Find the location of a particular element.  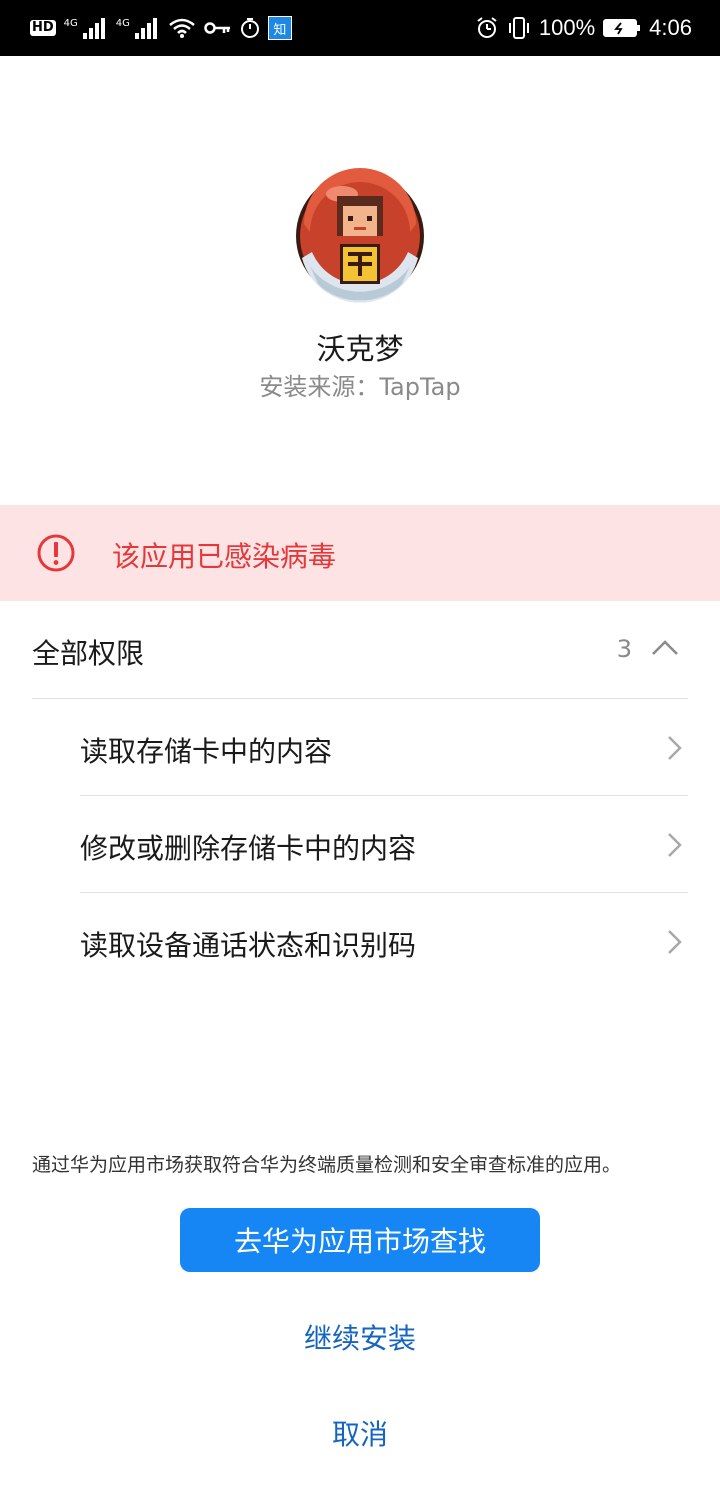

chevron-up-icon is located at coordinates (665, 648).